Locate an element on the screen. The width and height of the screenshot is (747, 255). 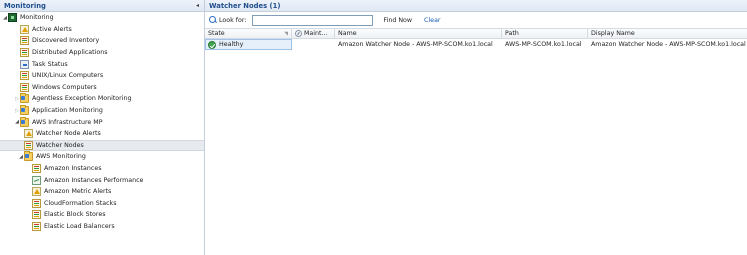
look-for-label: Look for: is located at coordinates (227, 20).